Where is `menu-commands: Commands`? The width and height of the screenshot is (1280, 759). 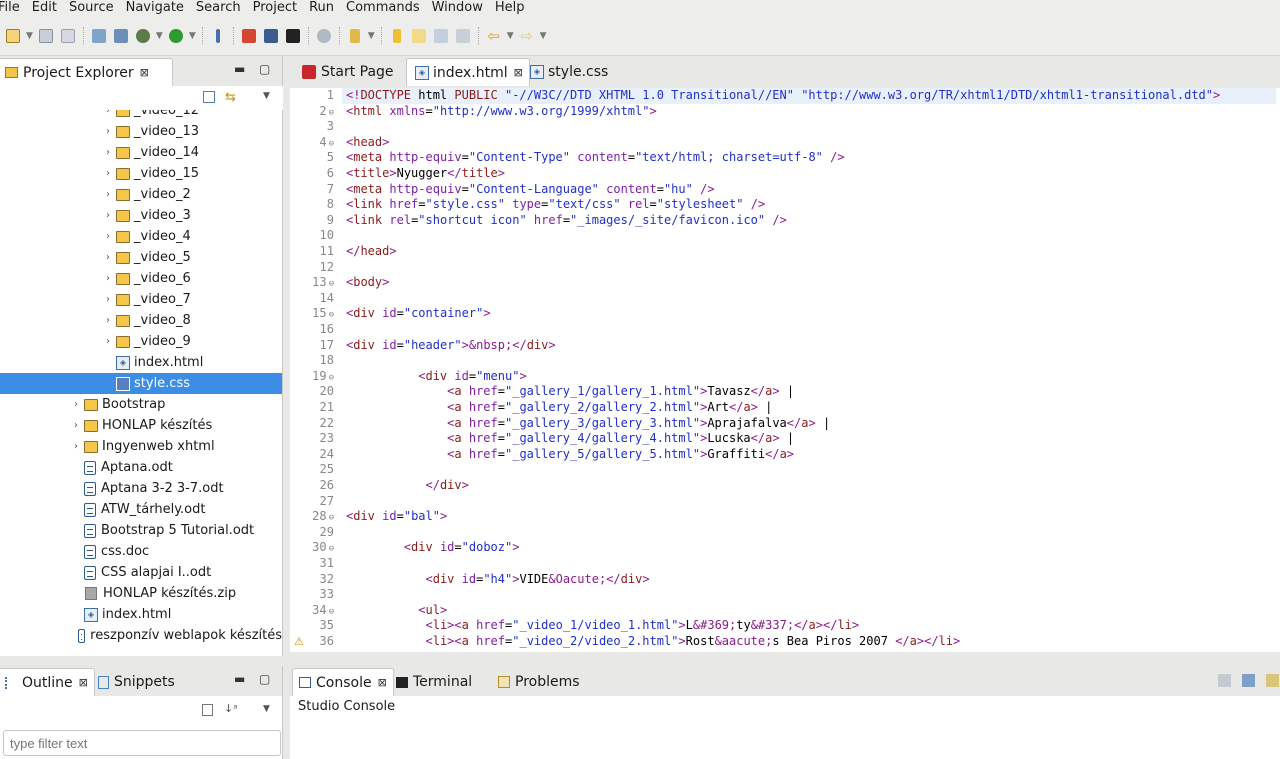
menu-commands: Commands is located at coordinates (383, 8).